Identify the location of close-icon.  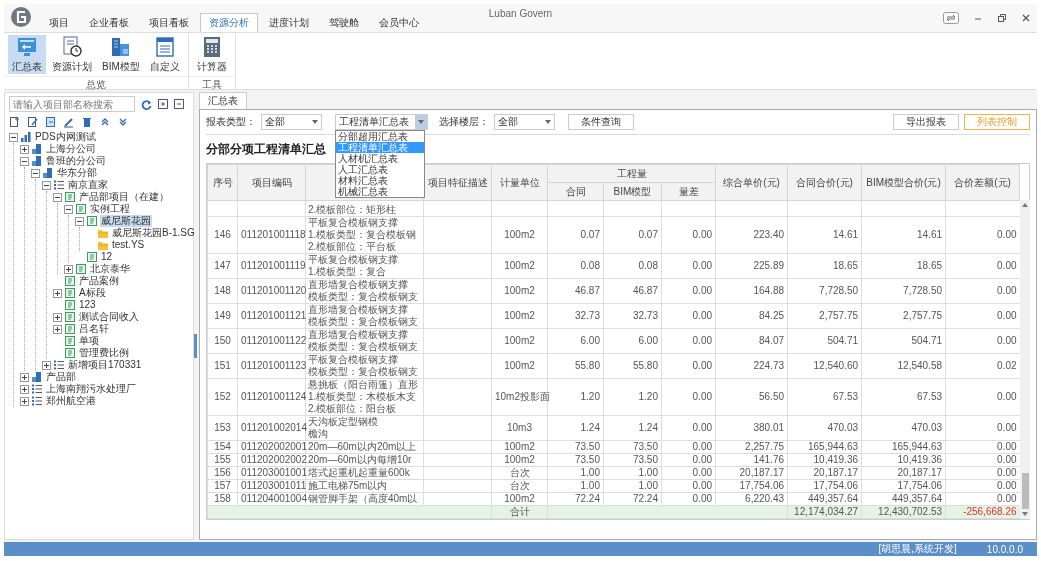
(1026, 18).